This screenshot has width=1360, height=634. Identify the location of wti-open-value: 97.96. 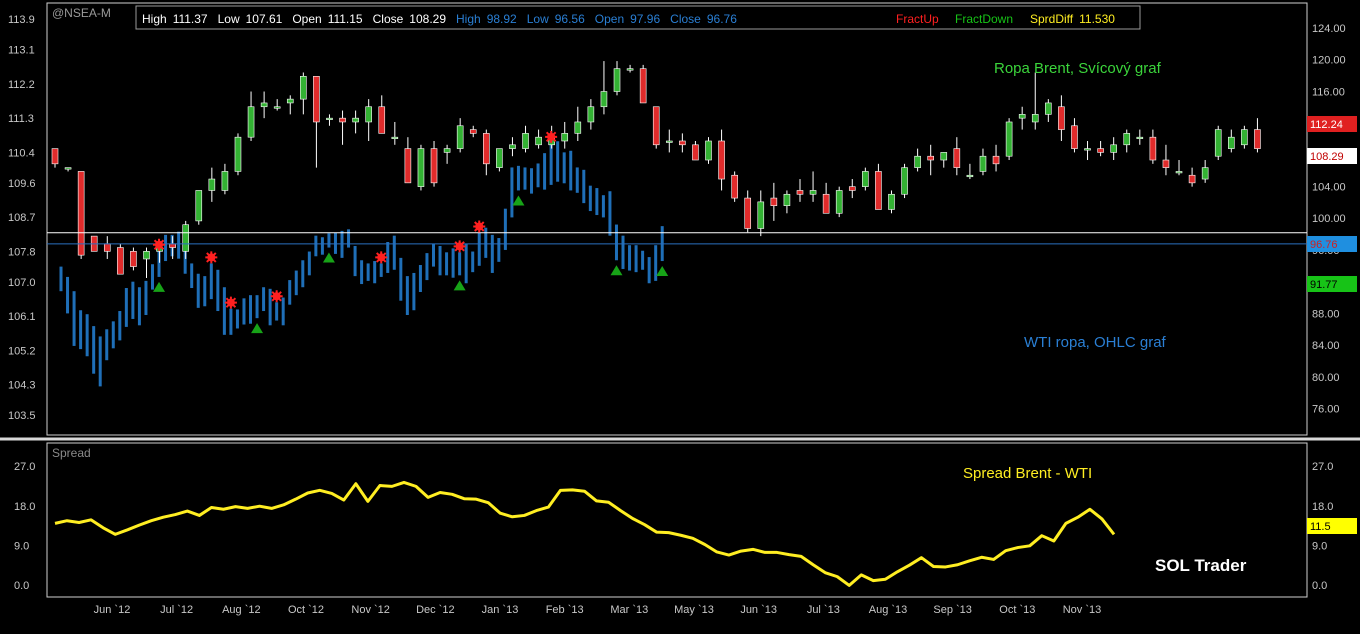
(645, 19).